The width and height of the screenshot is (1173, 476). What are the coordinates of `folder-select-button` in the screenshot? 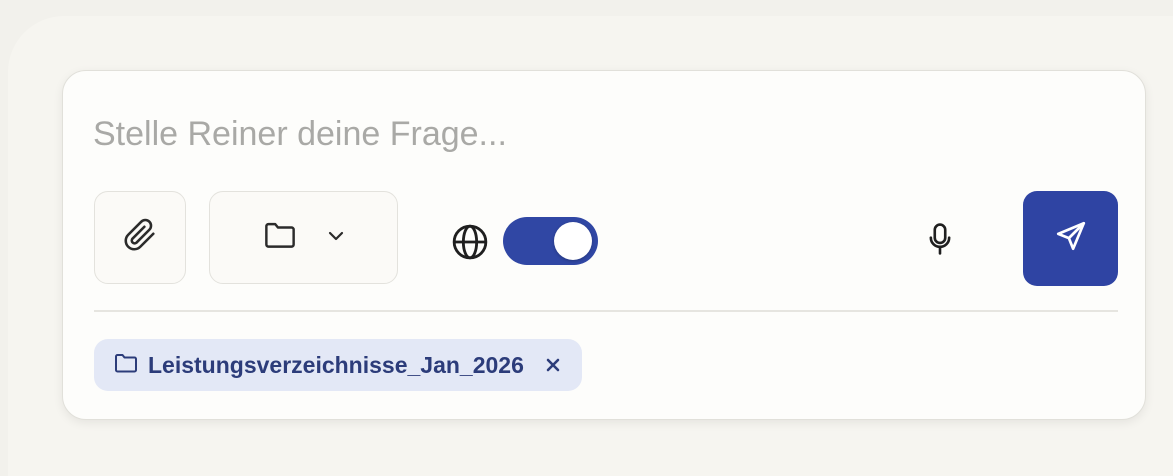 It's located at (303, 237).